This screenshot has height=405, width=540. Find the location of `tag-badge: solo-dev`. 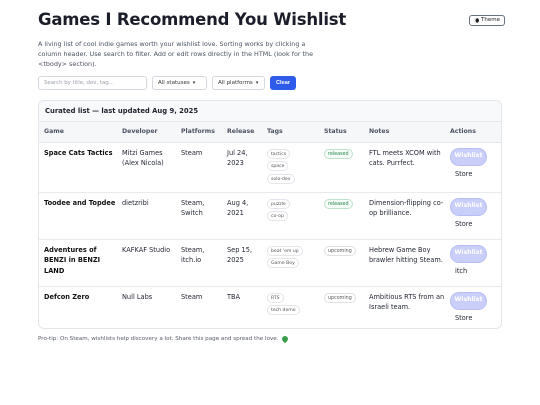

tag-badge: solo-dev is located at coordinates (281, 178).